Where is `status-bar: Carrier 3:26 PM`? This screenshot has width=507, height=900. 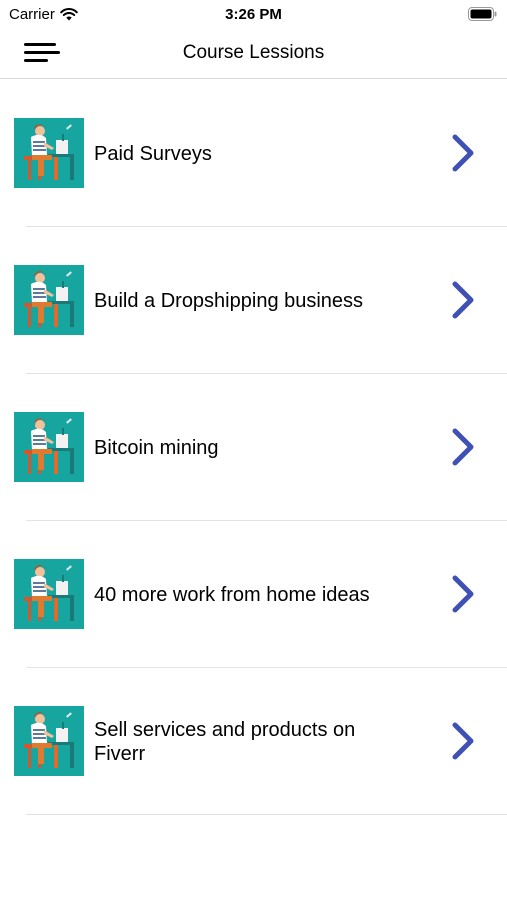 status-bar: Carrier 3:26 PM is located at coordinates (253, 14).